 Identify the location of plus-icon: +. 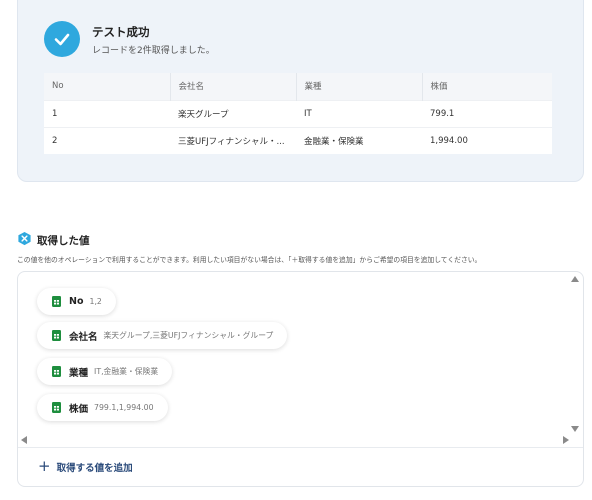
(44, 466).